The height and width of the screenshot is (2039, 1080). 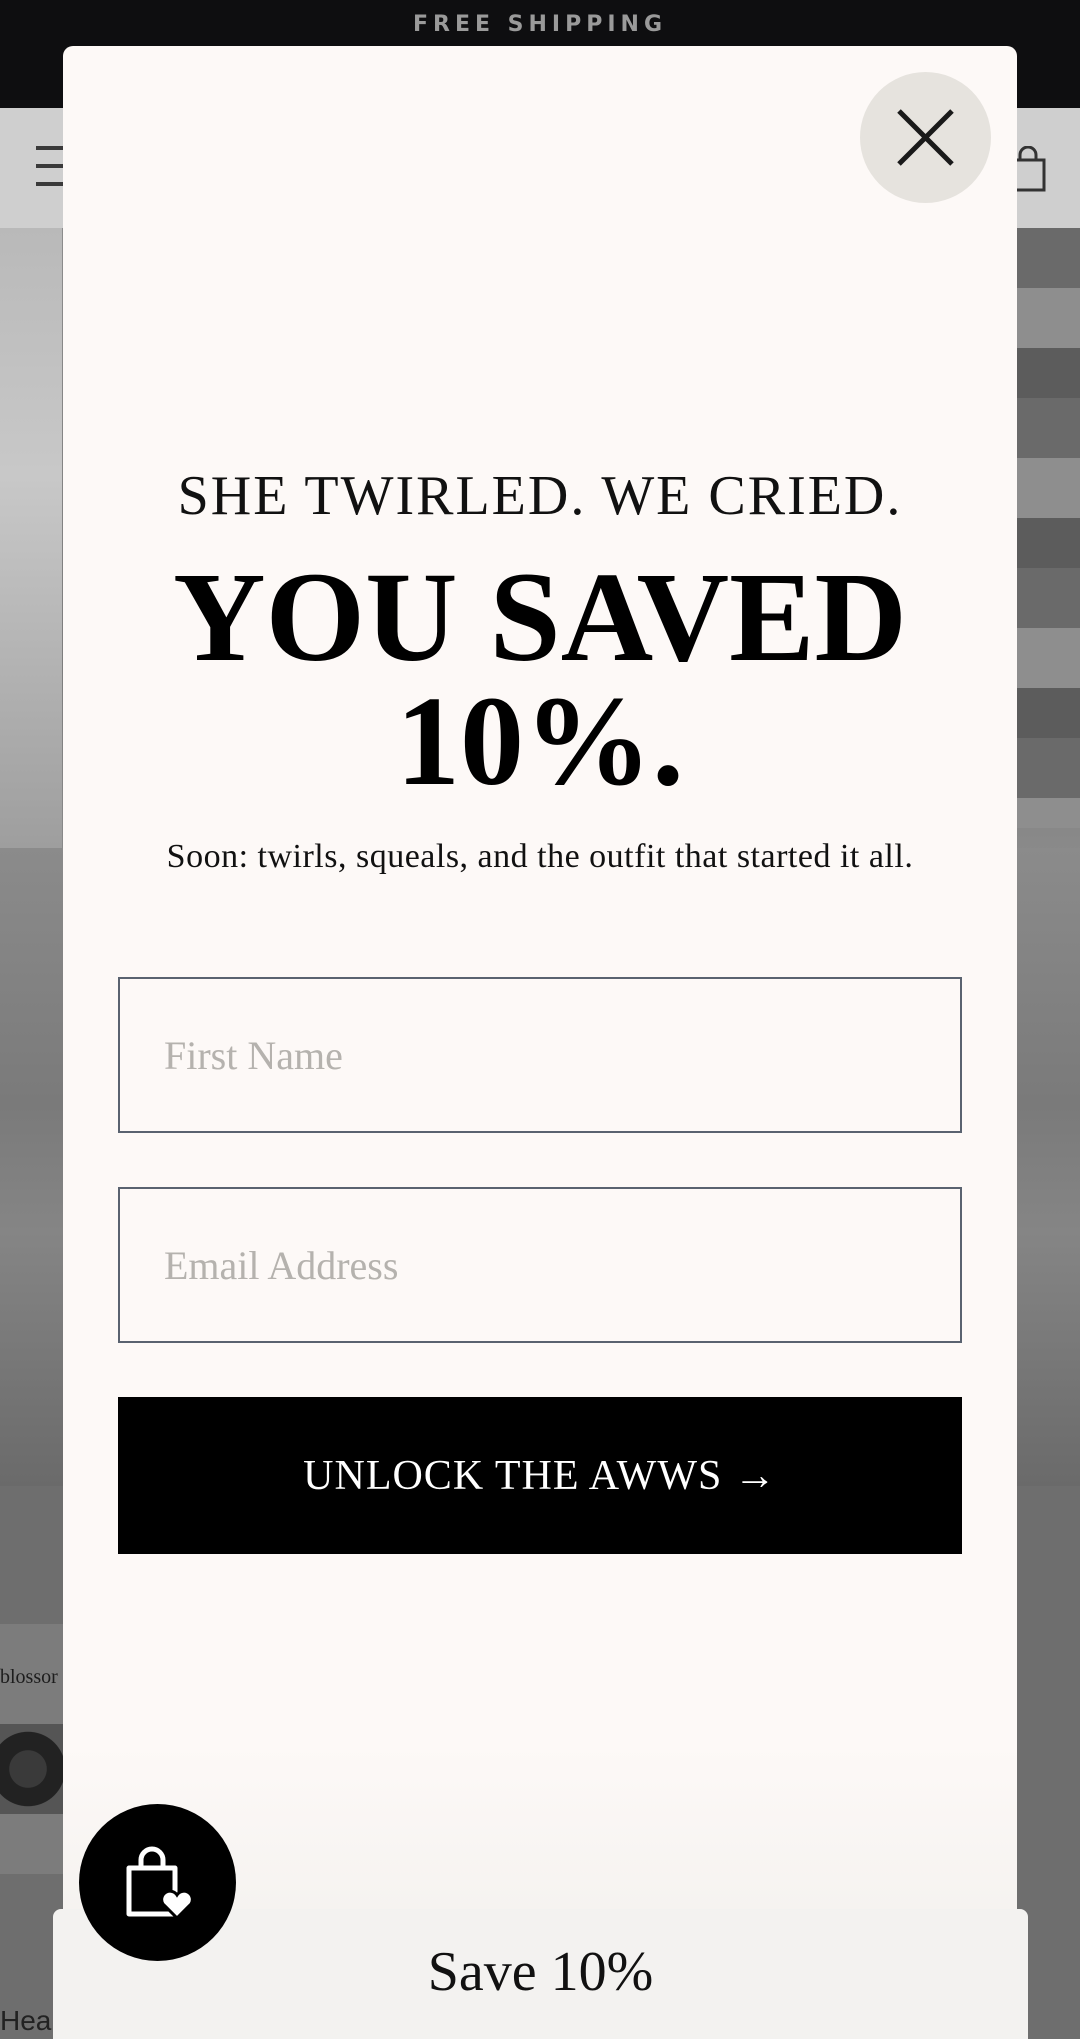 What do you see at coordinates (540, 617) in the screenshot?
I see `headline-line-1: YOU SAVED` at bounding box center [540, 617].